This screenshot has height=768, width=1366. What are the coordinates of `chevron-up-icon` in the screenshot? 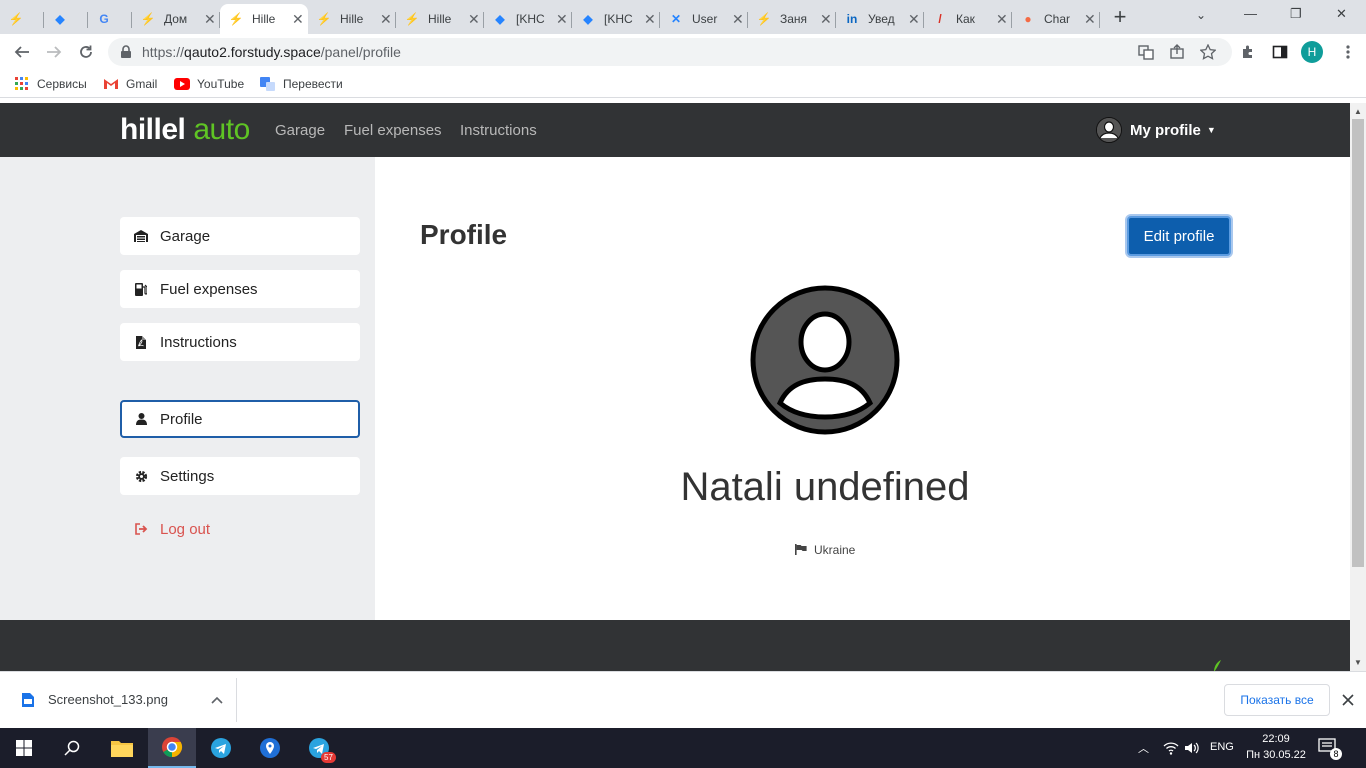 It's located at (217, 700).